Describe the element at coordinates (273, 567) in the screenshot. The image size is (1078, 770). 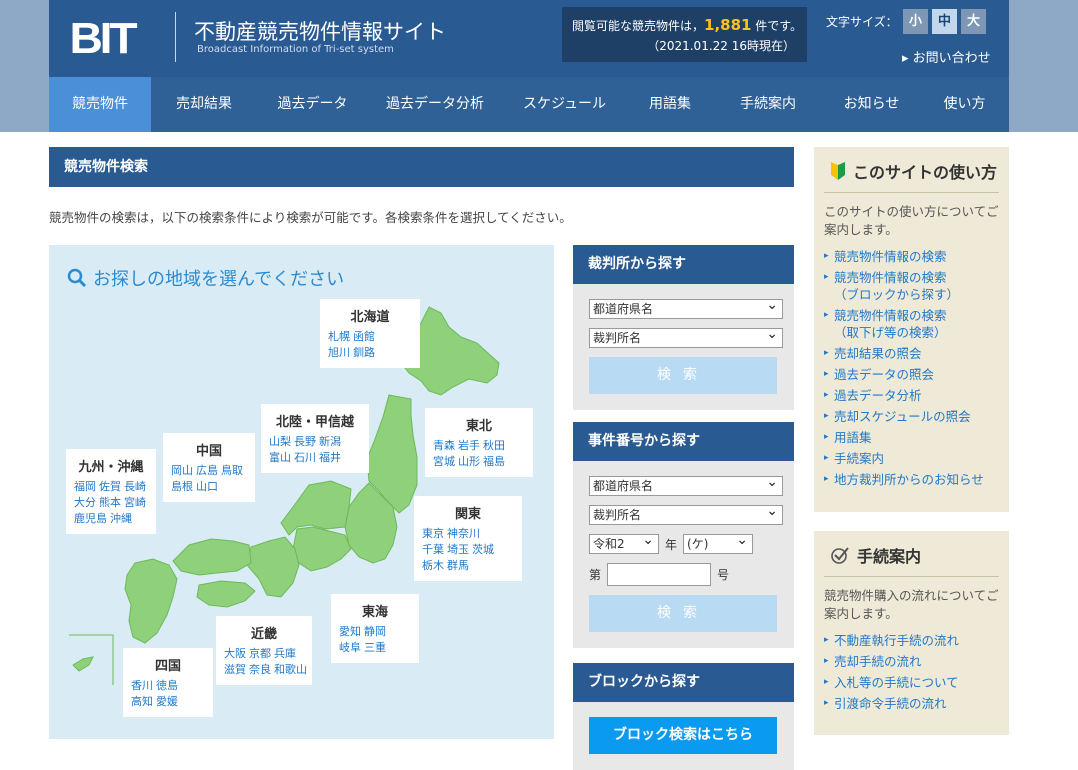
I see `map-kinki` at that location.